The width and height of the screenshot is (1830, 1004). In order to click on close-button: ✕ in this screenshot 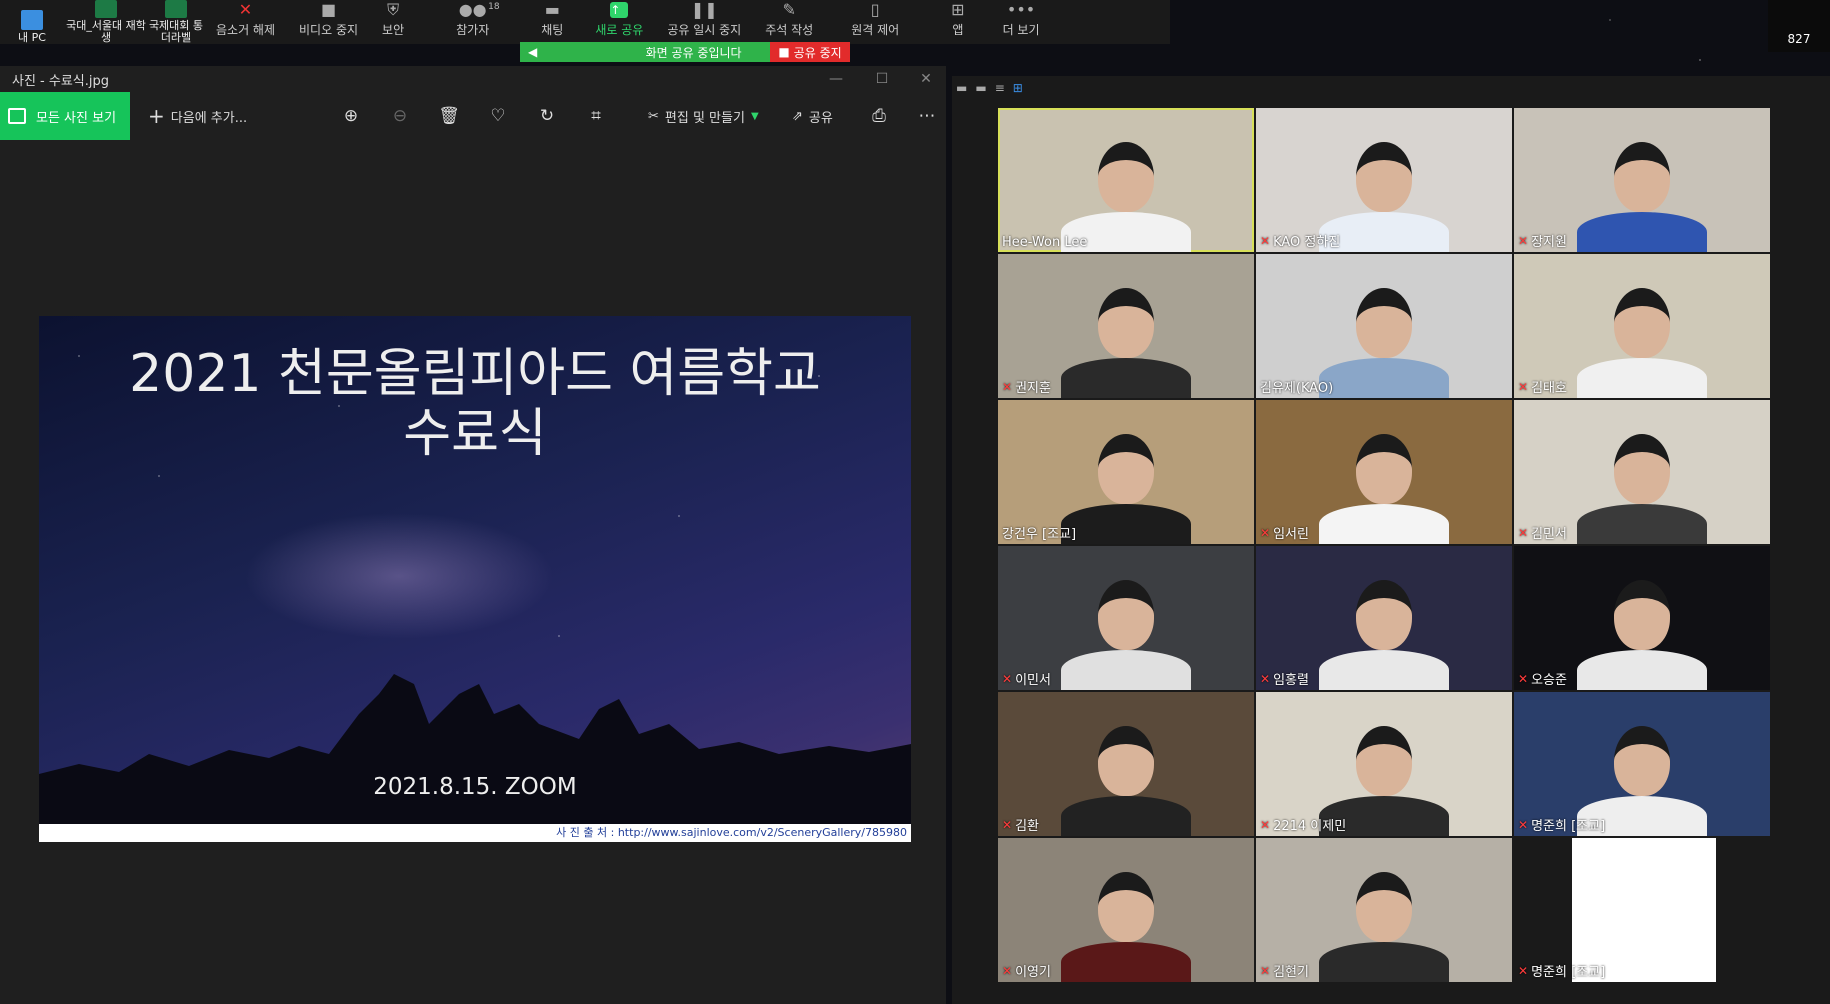, I will do `click(926, 79)`.